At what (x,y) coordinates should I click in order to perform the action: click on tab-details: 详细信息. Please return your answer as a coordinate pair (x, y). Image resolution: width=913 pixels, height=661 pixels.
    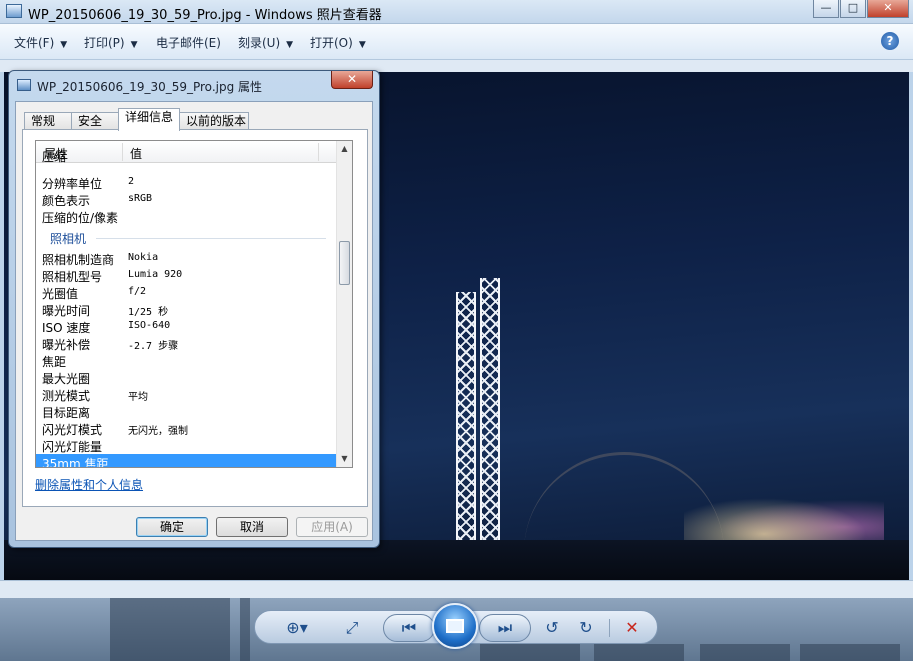
    Looking at the image, I should click on (149, 119).